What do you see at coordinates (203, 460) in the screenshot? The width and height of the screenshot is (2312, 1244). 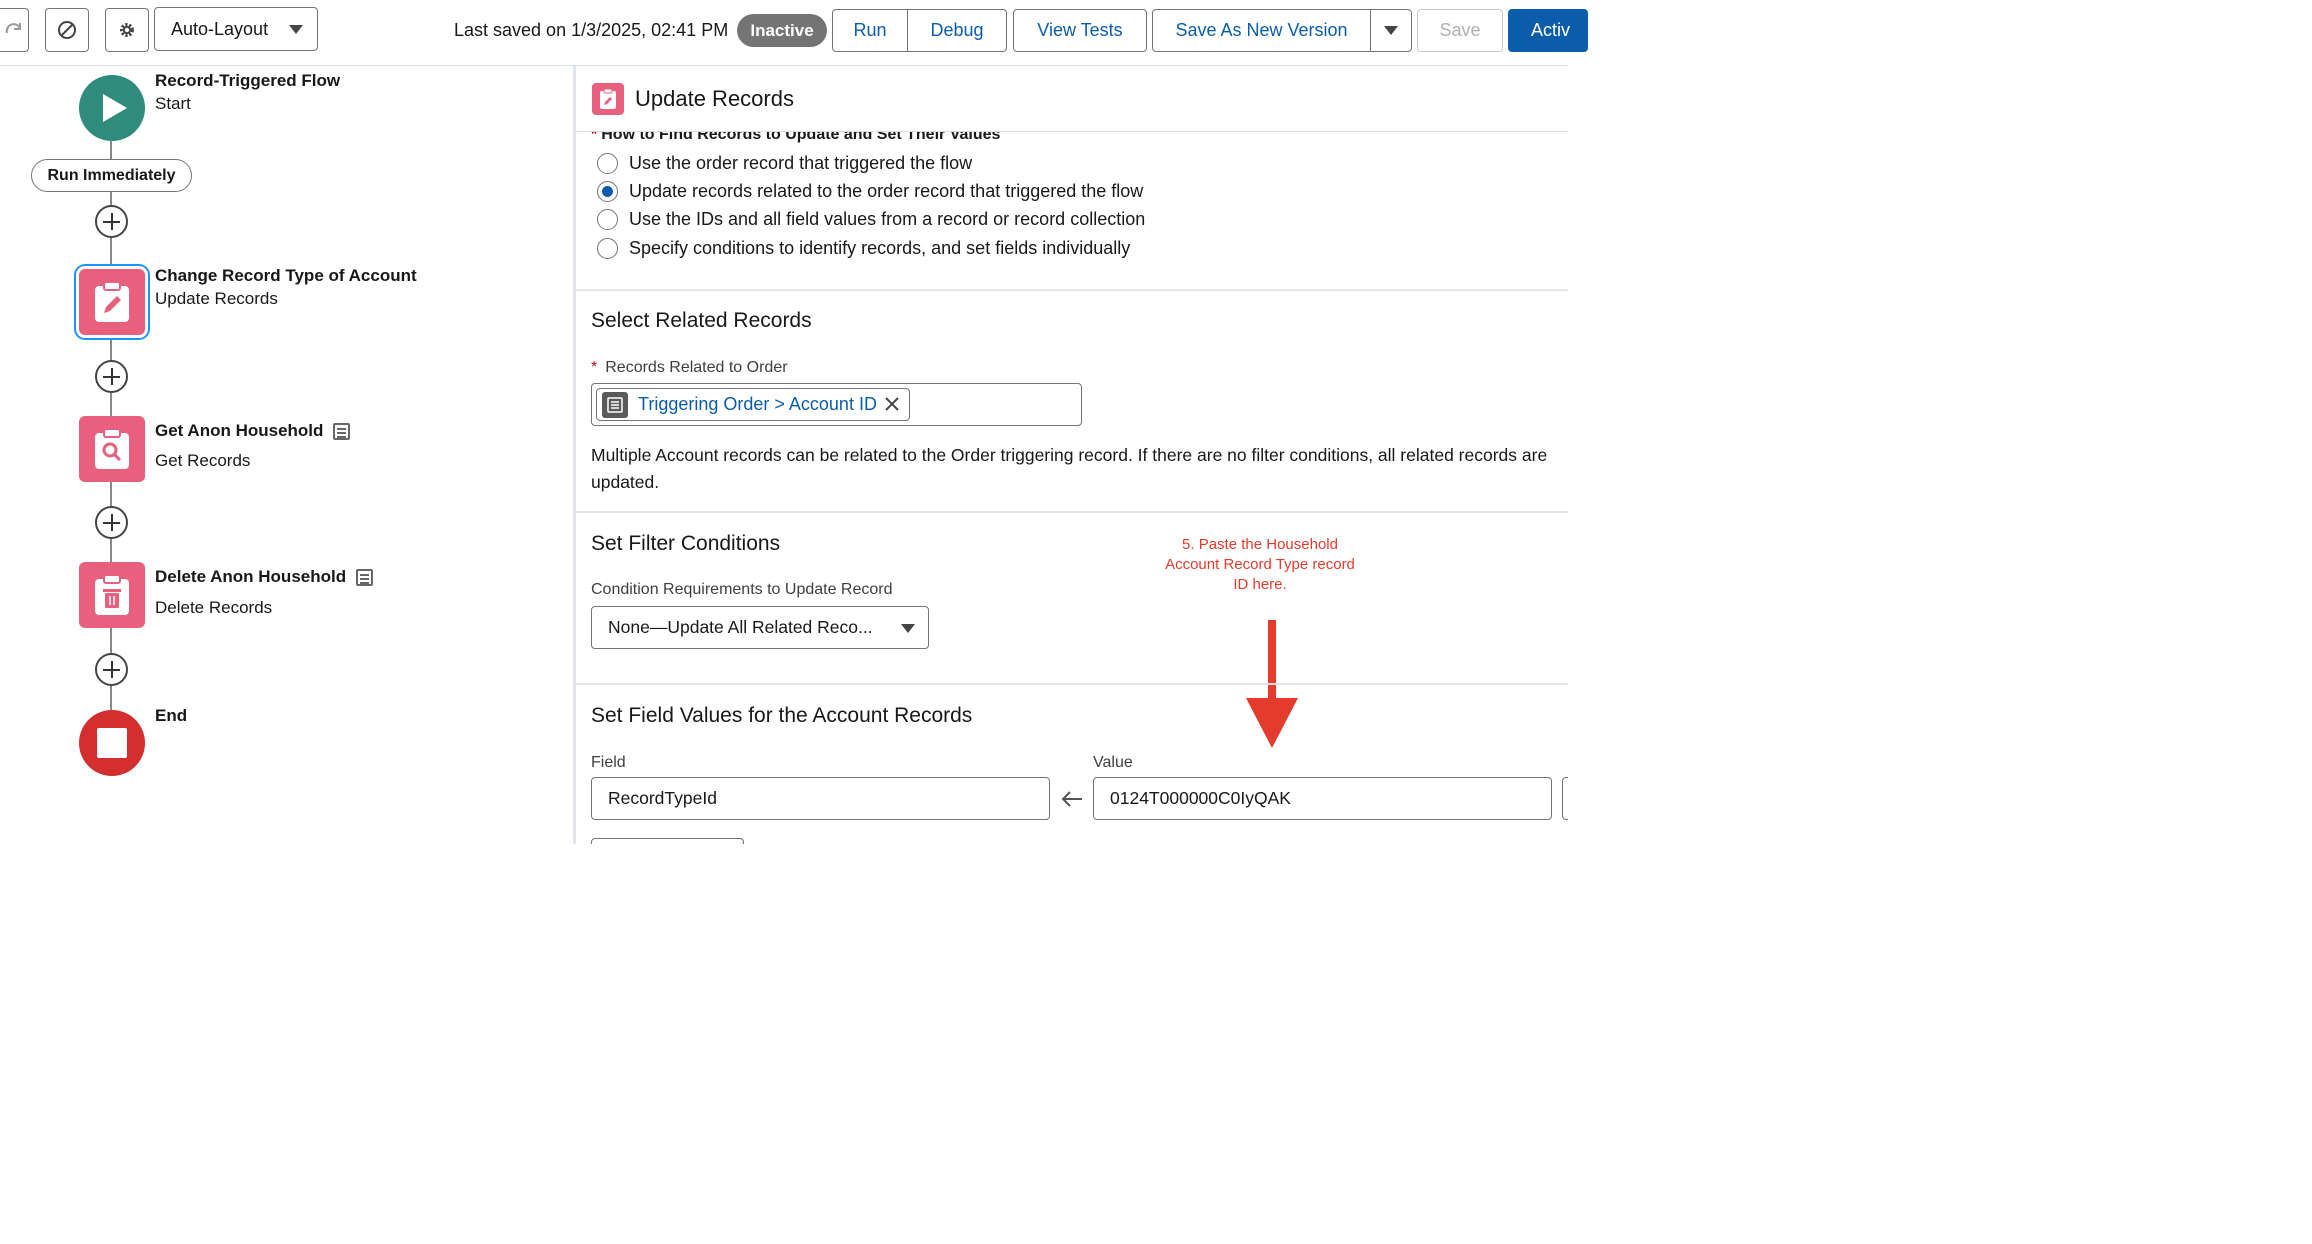 I see `node-subtitle: Get Records` at bounding box center [203, 460].